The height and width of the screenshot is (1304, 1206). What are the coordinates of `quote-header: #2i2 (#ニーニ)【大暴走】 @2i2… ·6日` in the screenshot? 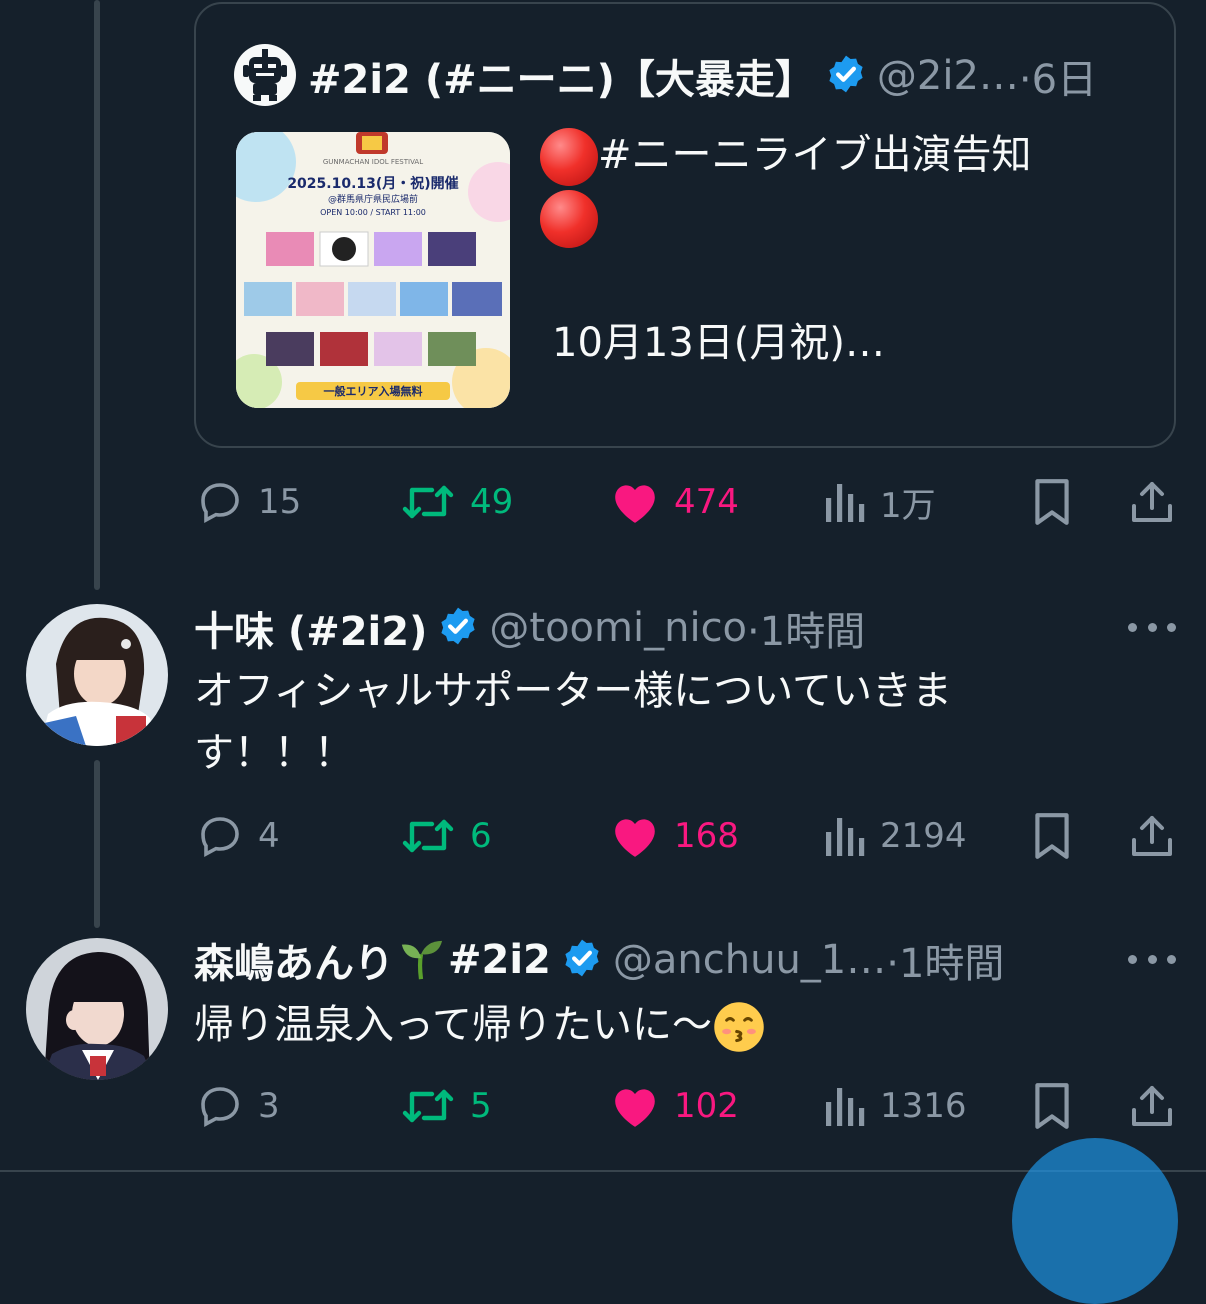 It's located at (702, 76).